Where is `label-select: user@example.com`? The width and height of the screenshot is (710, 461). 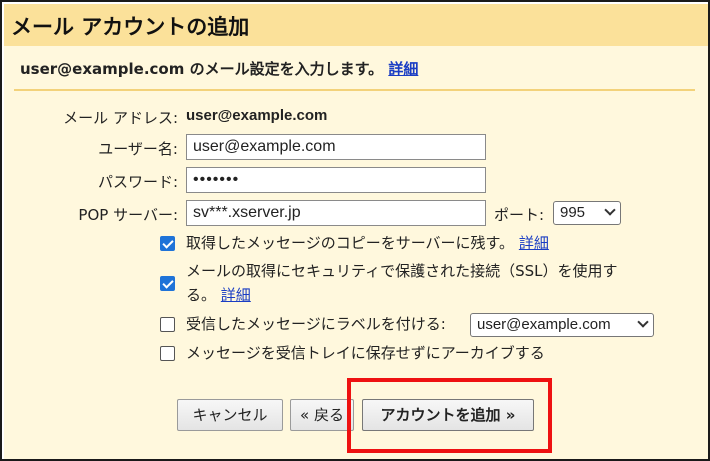 label-select: user@example.com is located at coordinates (562, 325).